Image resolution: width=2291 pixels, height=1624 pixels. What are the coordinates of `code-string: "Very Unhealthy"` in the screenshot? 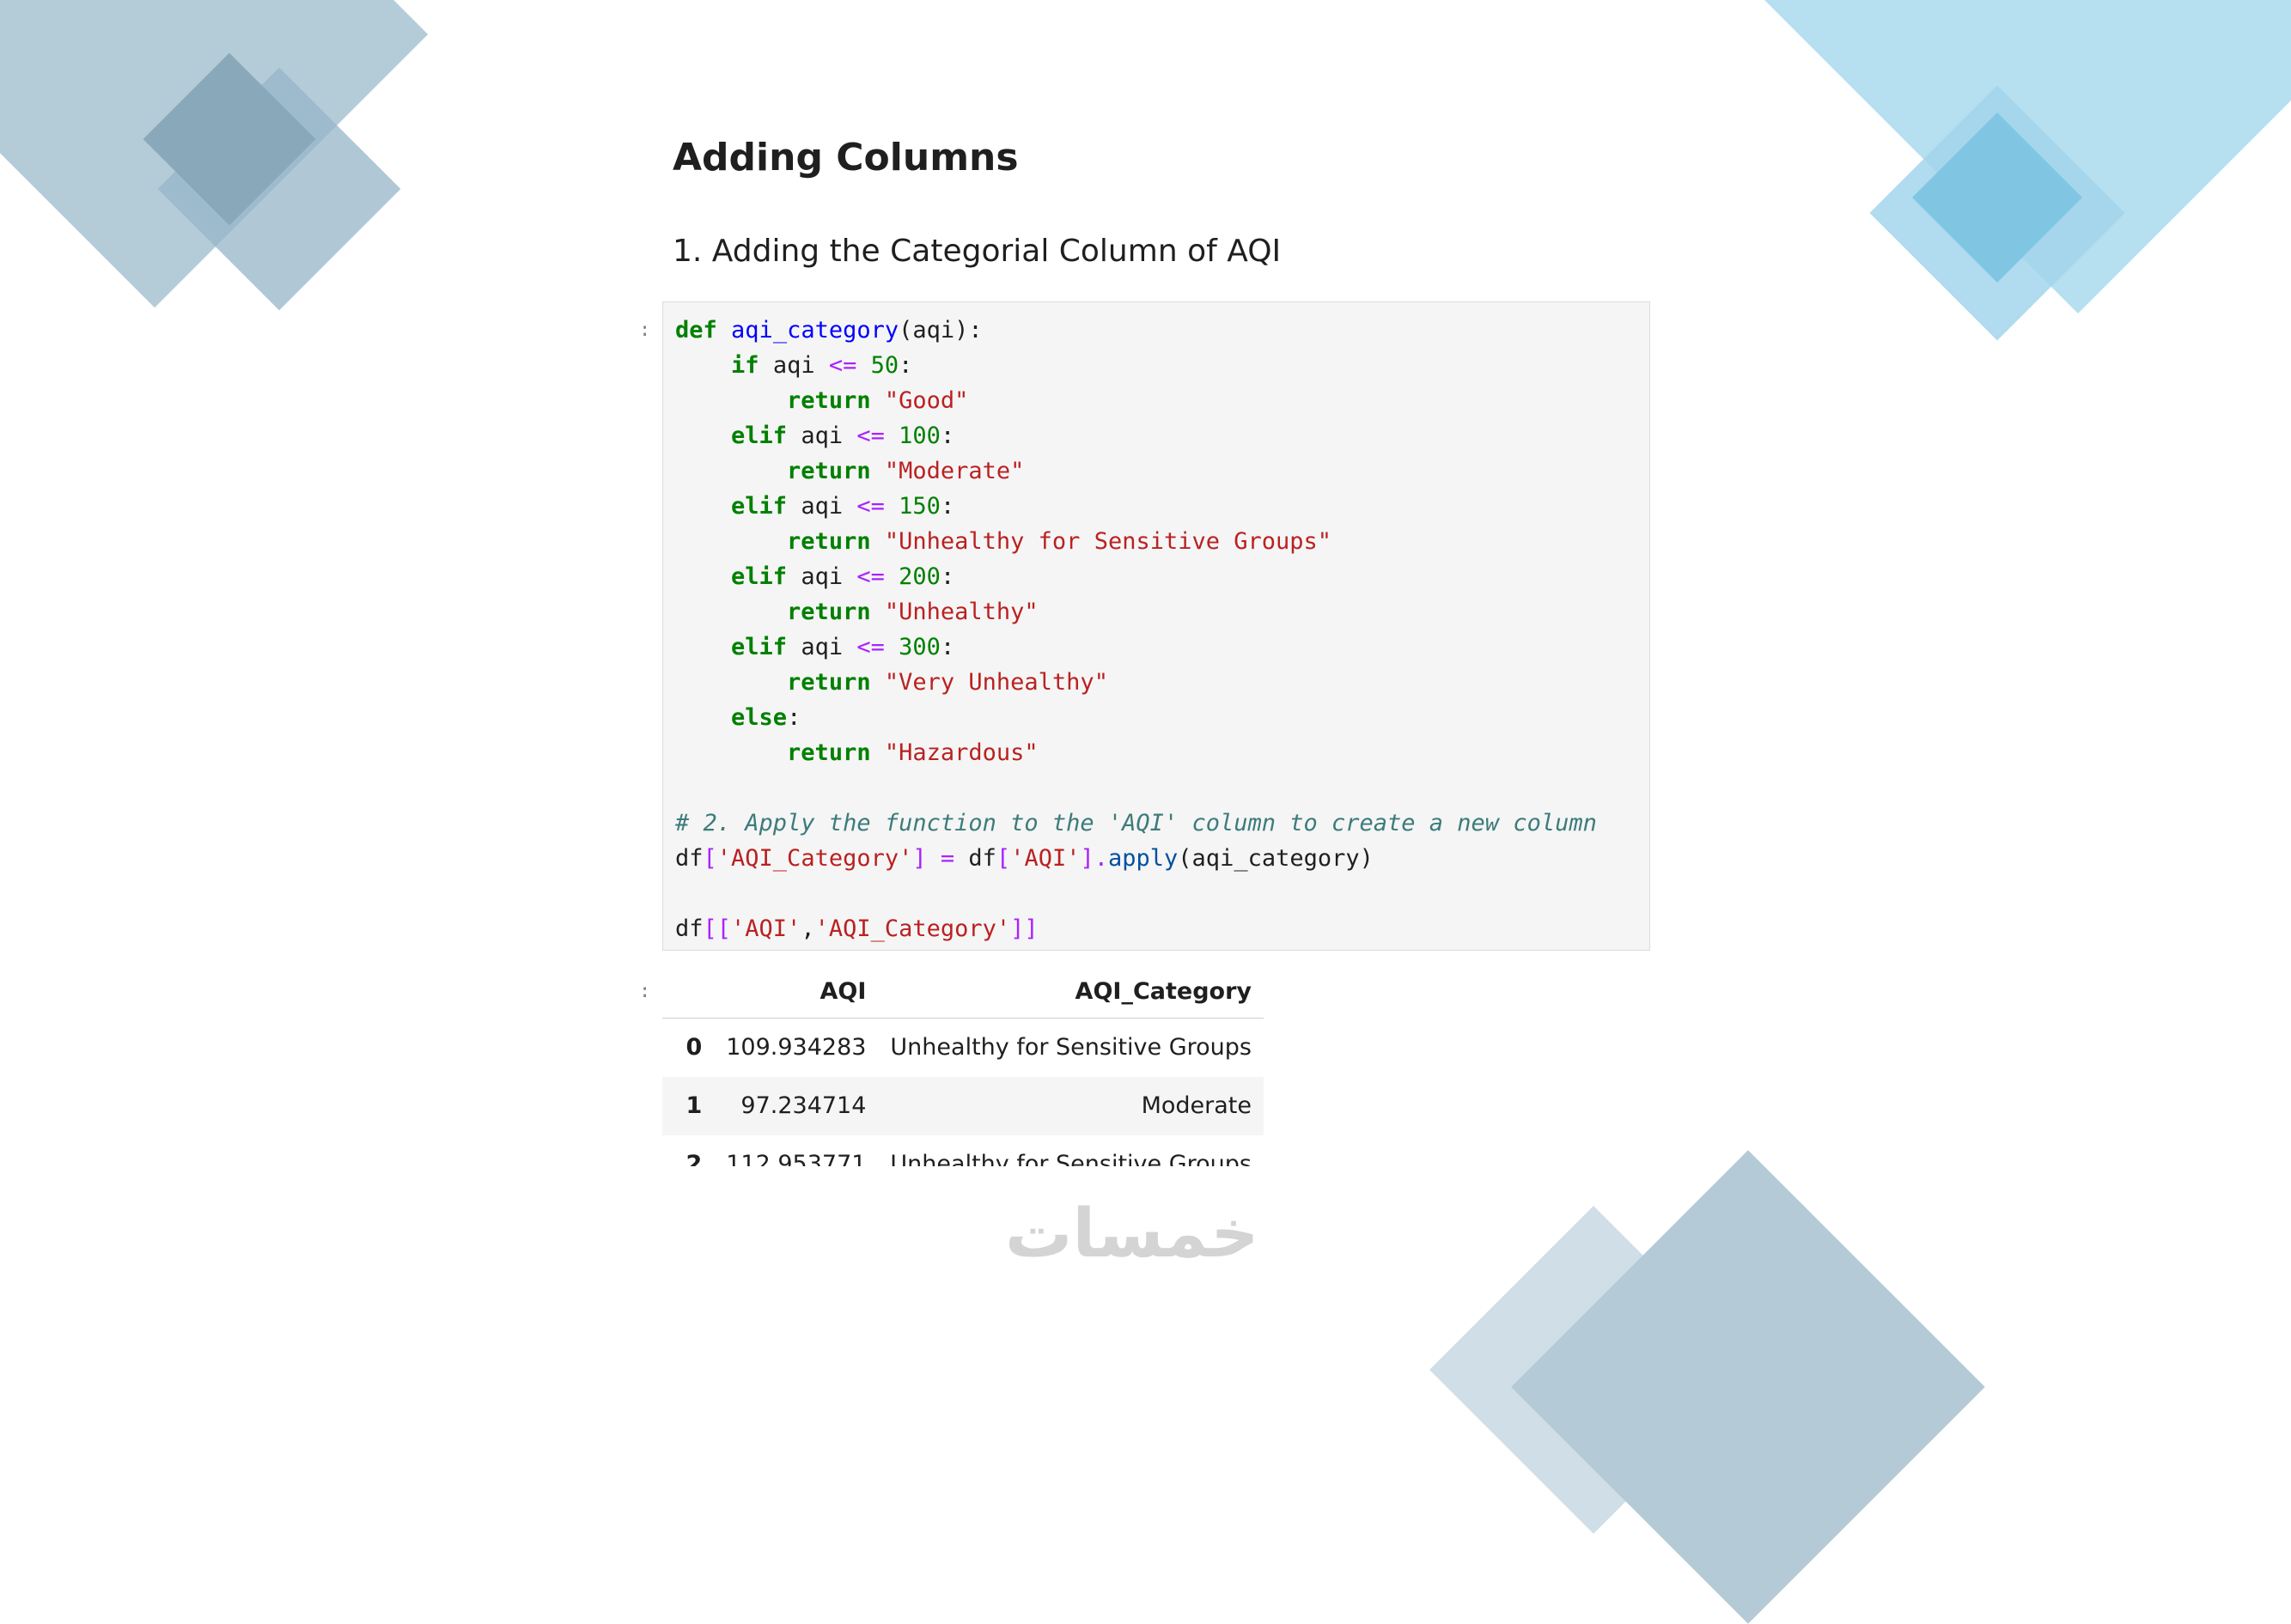 It's located at (996, 682).